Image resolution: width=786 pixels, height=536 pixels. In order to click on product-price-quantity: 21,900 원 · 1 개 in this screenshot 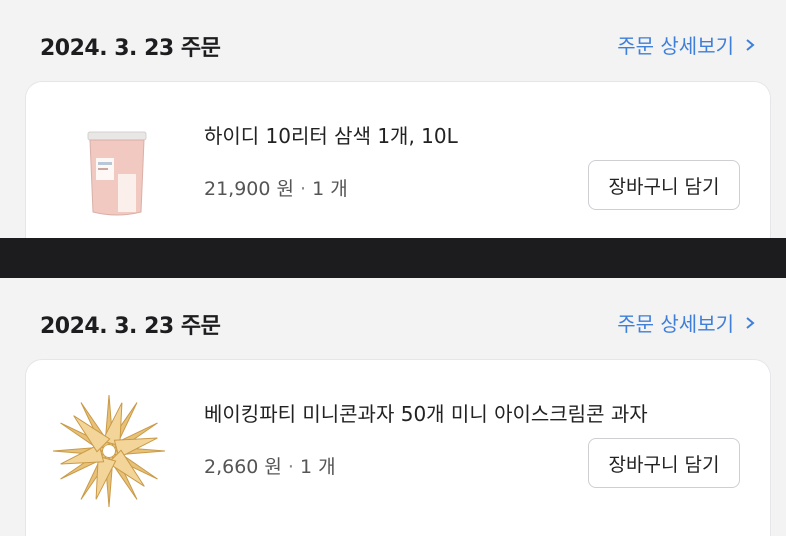, I will do `click(276, 187)`.